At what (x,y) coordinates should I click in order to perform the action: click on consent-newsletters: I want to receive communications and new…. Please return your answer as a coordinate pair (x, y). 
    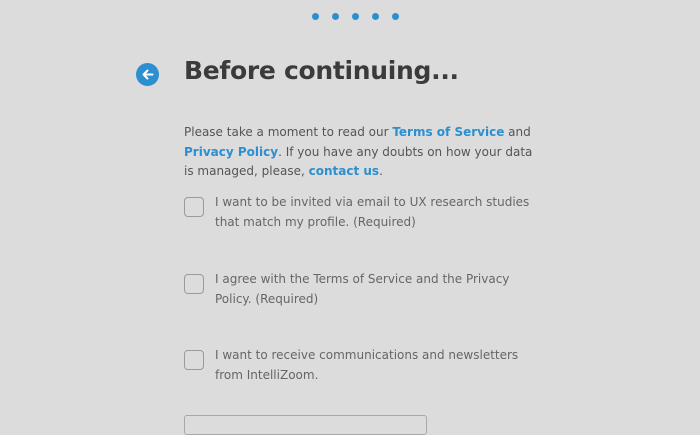
    Looking at the image, I should click on (364, 365).